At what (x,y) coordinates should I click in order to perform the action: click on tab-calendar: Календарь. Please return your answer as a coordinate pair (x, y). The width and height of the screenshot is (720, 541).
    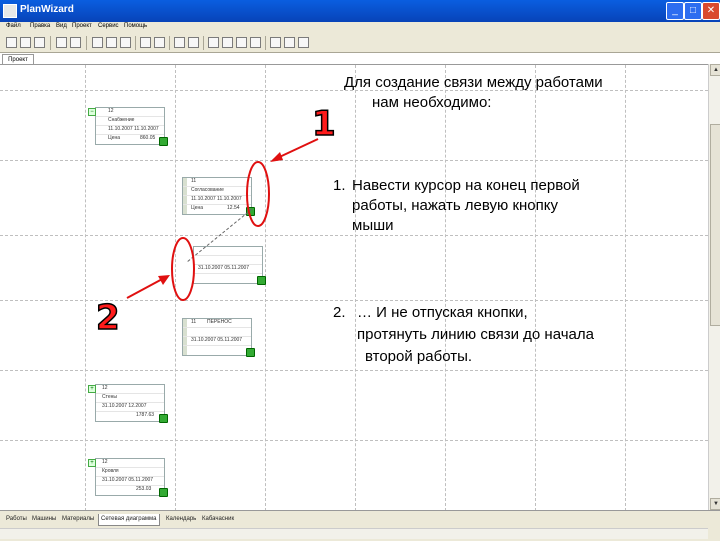
    Looking at the image, I should click on (181, 519).